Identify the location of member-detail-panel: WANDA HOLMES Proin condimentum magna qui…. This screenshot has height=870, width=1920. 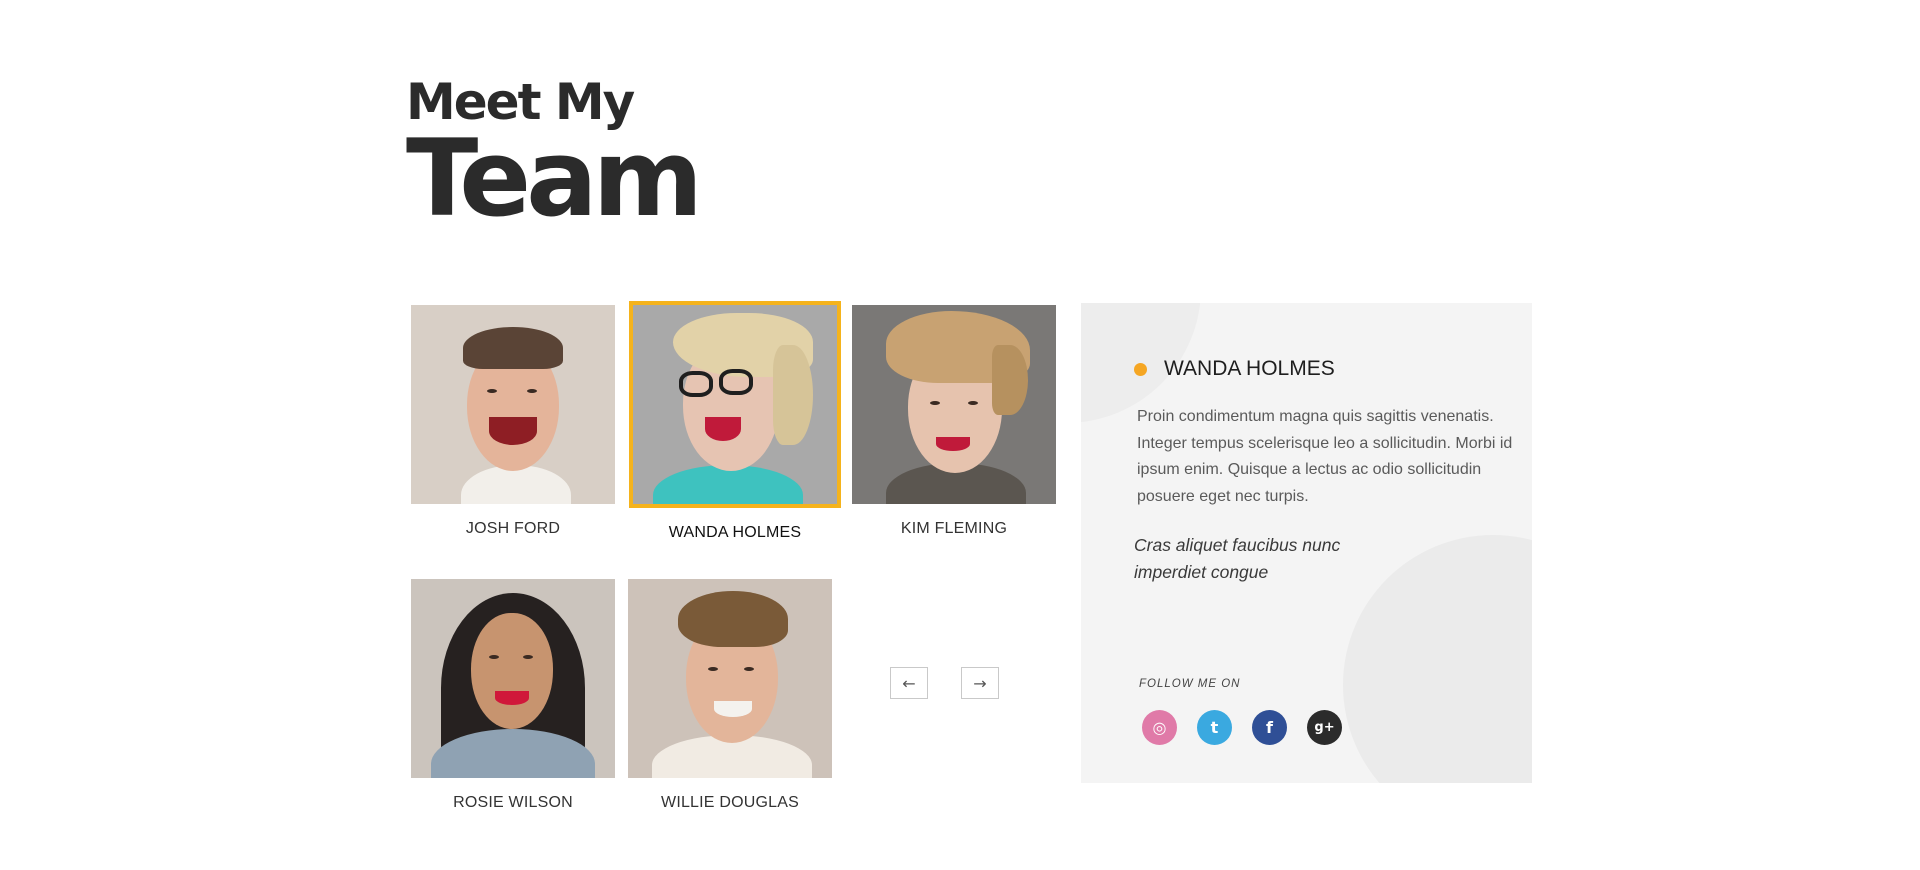
(1306, 543).